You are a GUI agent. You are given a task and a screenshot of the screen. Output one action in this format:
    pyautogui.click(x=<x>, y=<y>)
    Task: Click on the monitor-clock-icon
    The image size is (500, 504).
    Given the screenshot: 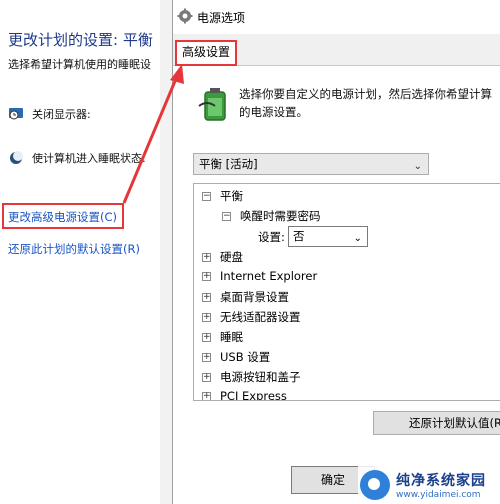 What is the action you would take?
    pyautogui.click(x=16, y=114)
    